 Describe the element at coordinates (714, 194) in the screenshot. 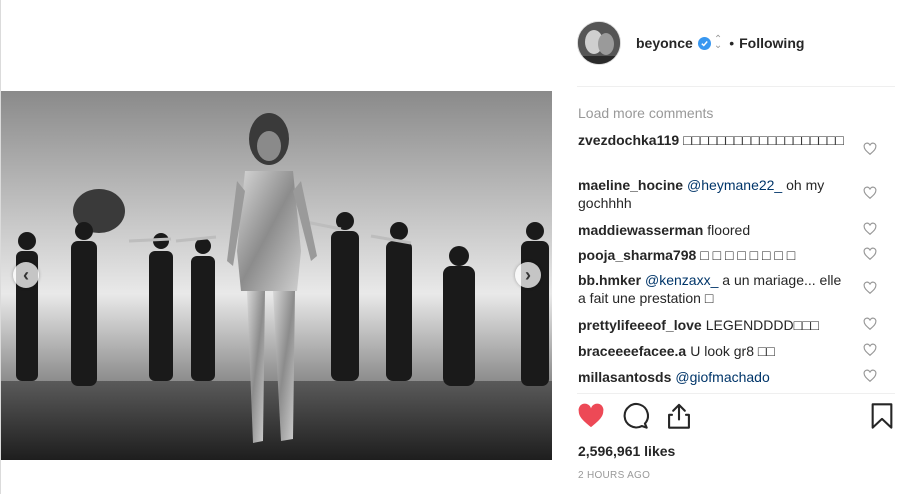

I see `comment: maeline_hocine @heymane22_ oh my gochhhh` at that location.